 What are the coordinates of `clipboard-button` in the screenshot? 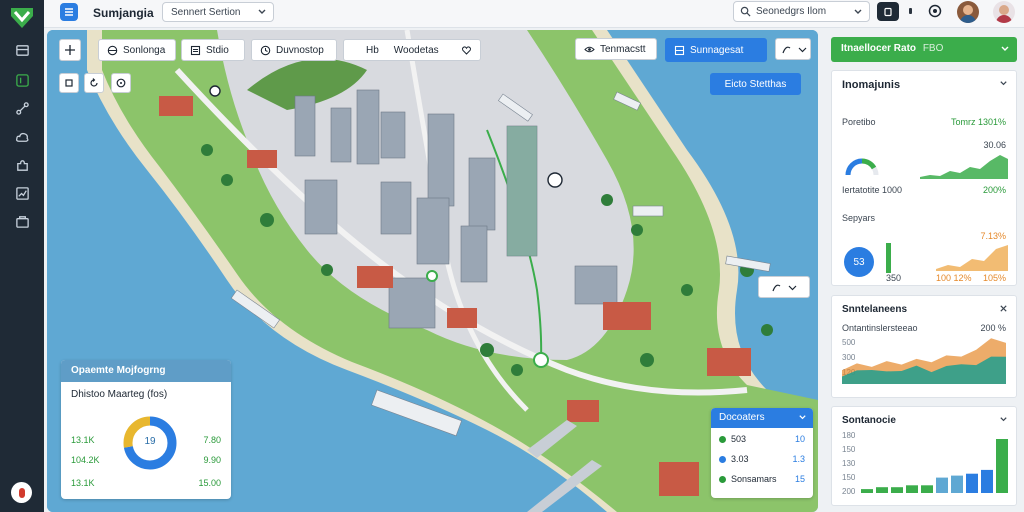 It's located at (888, 11).